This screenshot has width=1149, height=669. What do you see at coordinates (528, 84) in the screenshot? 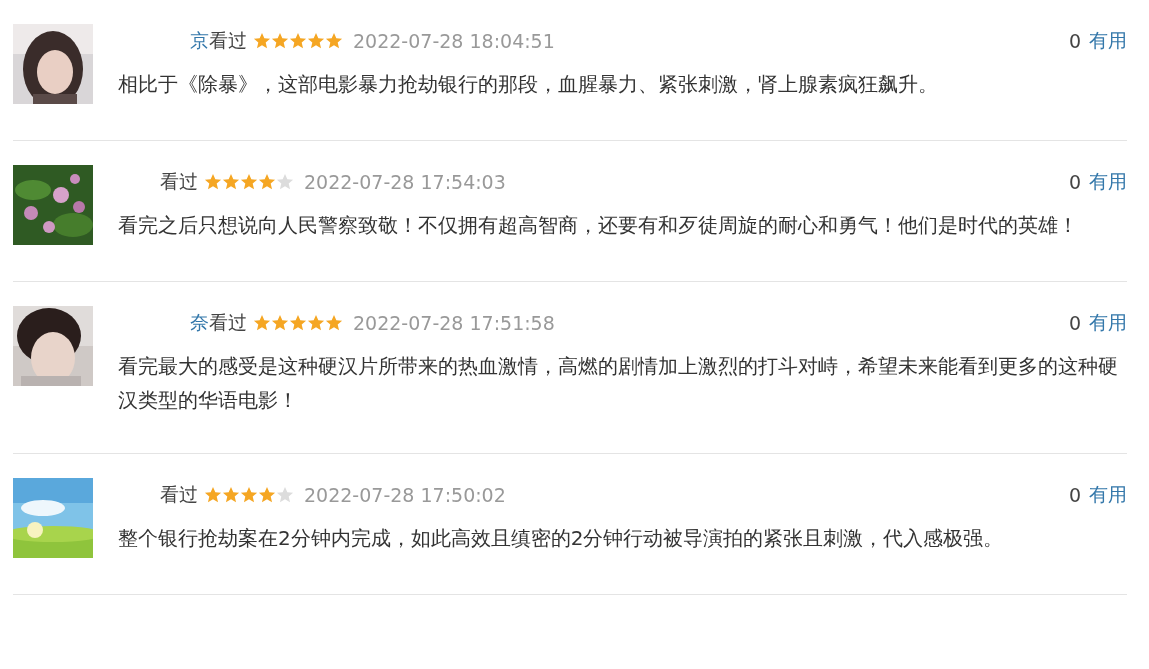
I see `comment-text: 相比于《除暴》，这部电影暴力抢劫银行的那段，血腥暴力、紧张刺激，肾上腺素疯狂飙升。` at bounding box center [528, 84].